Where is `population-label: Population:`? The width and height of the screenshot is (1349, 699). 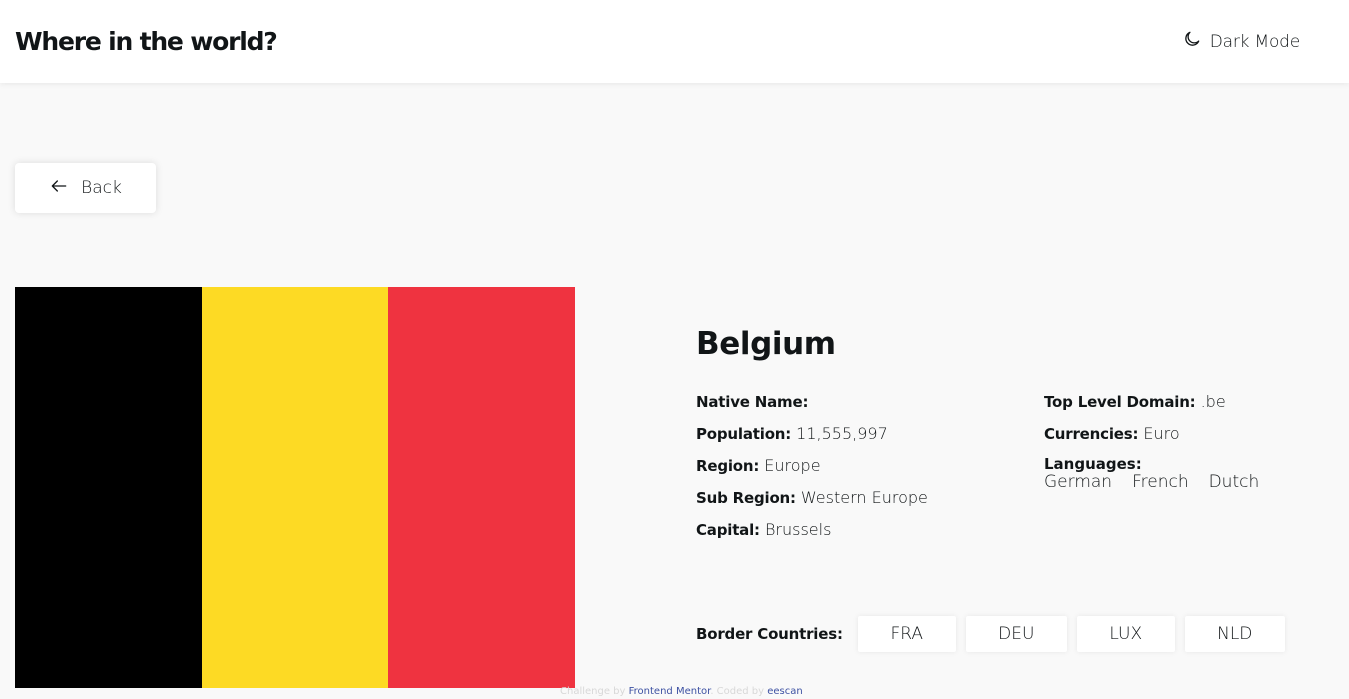
population-label: Population: is located at coordinates (744, 434).